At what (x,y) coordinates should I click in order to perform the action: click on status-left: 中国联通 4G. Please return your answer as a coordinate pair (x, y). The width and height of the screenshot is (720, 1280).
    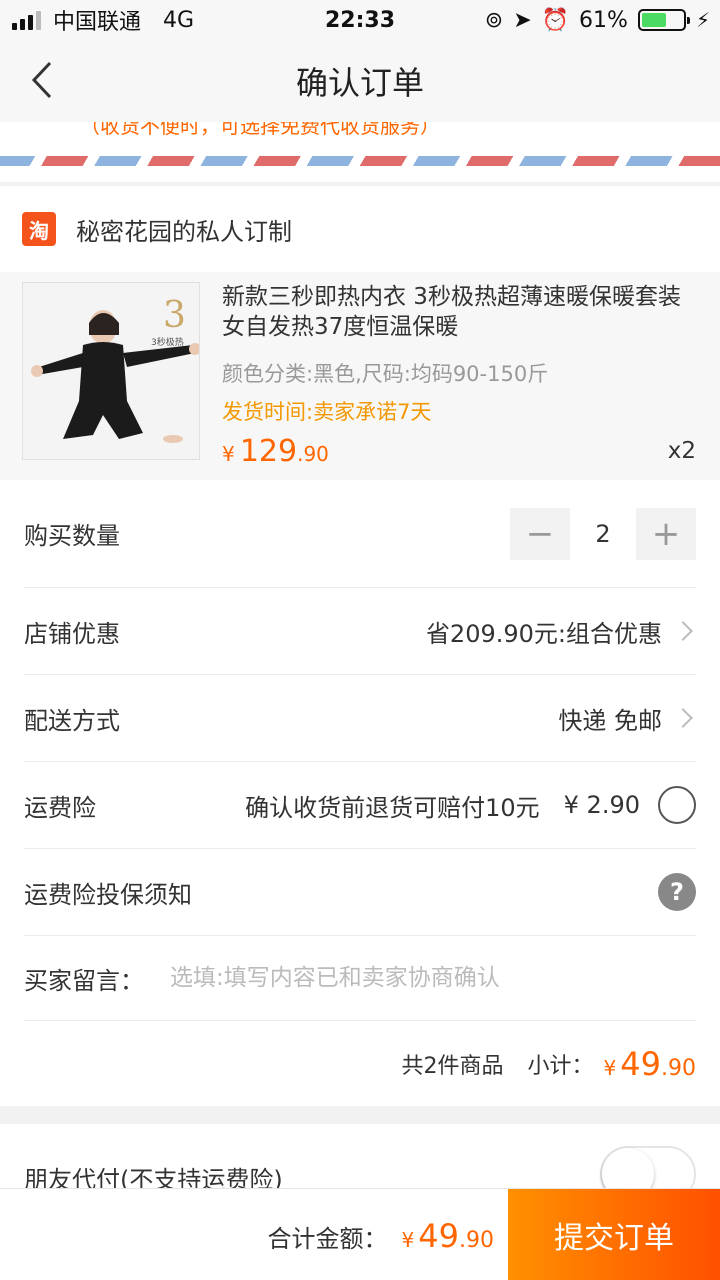
    Looking at the image, I should click on (103, 20).